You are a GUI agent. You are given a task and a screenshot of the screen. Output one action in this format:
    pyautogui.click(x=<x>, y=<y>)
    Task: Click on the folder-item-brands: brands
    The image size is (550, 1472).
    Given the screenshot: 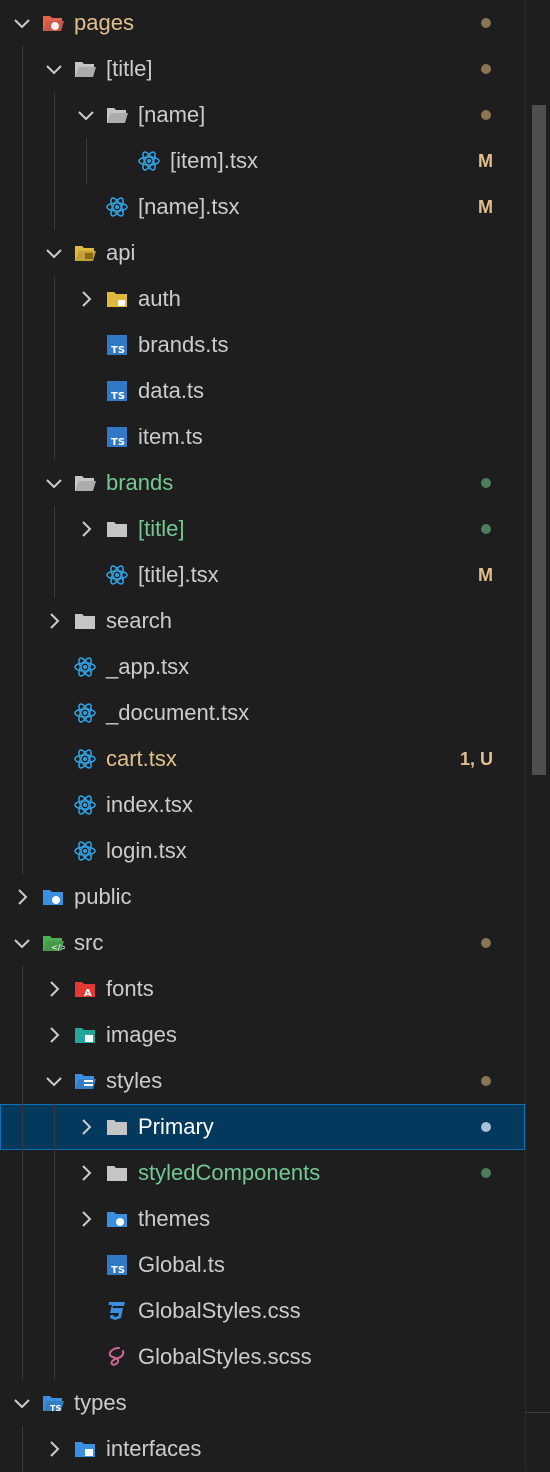 What is the action you would take?
    pyautogui.click(x=262, y=483)
    